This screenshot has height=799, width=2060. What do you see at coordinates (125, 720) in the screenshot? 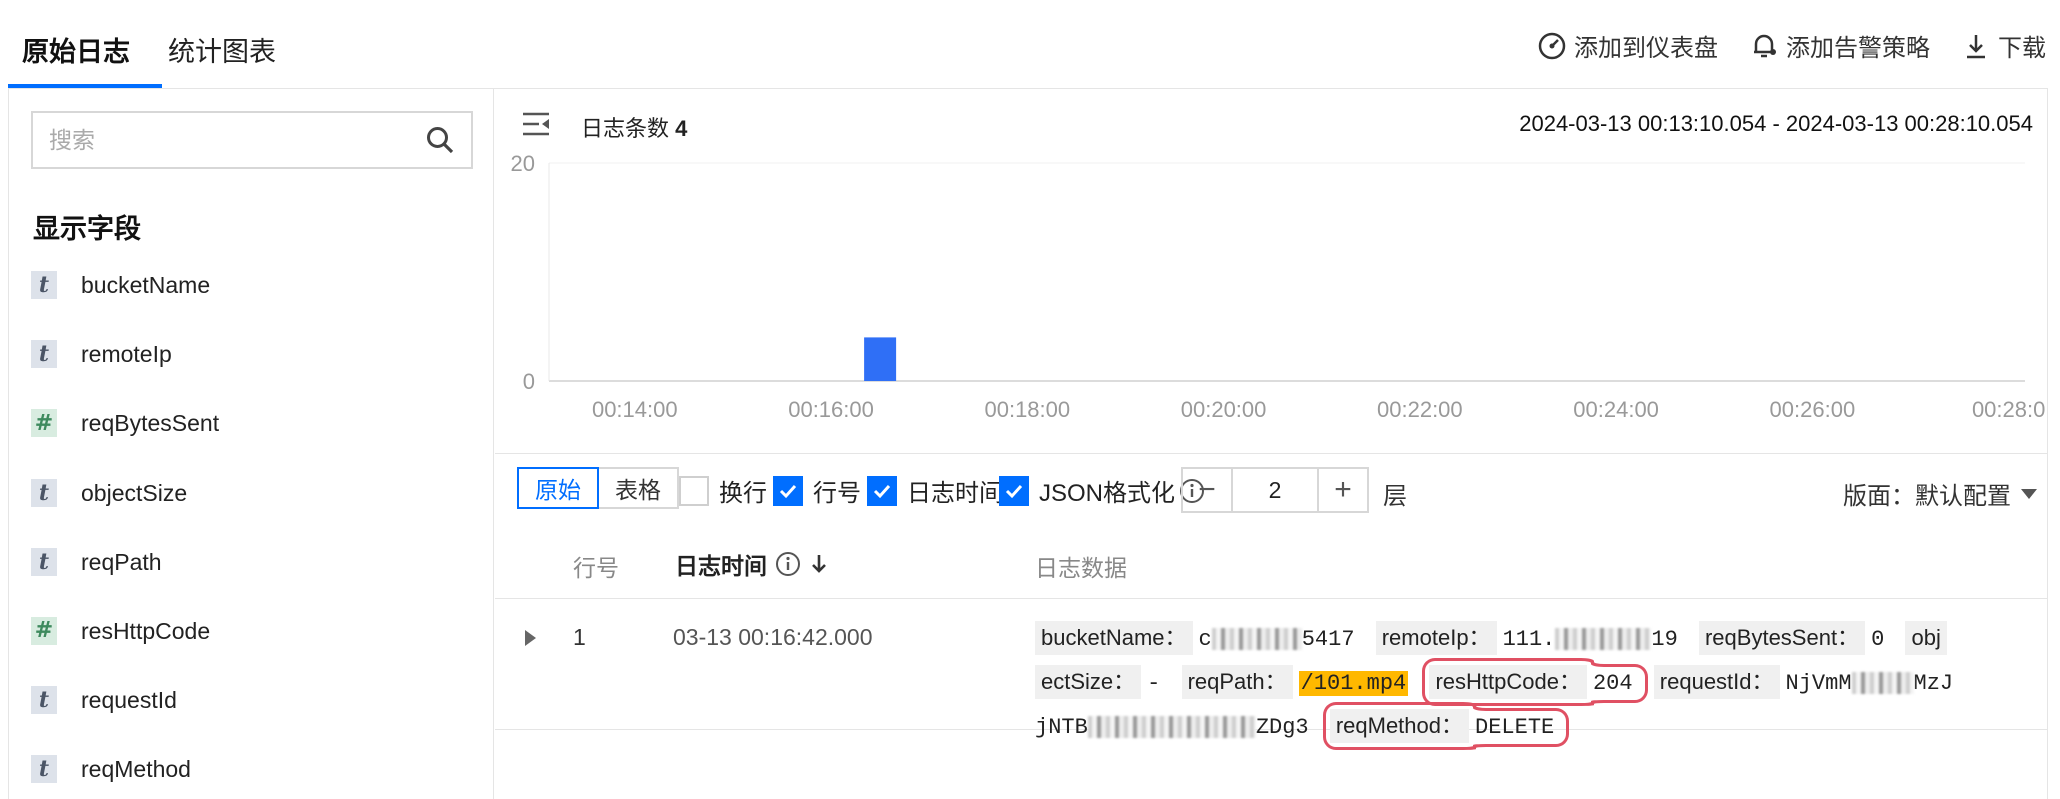
I see `field-item-requestId: t requestId` at bounding box center [125, 720].